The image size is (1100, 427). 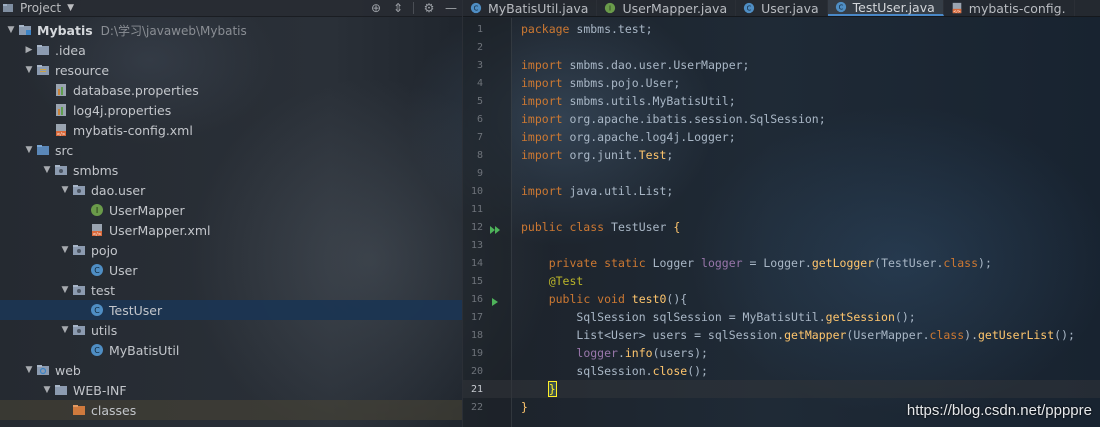 What do you see at coordinates (43, 70) in the screenshot?
I see `resources-folder-icon` at bounding box center [43, 70].